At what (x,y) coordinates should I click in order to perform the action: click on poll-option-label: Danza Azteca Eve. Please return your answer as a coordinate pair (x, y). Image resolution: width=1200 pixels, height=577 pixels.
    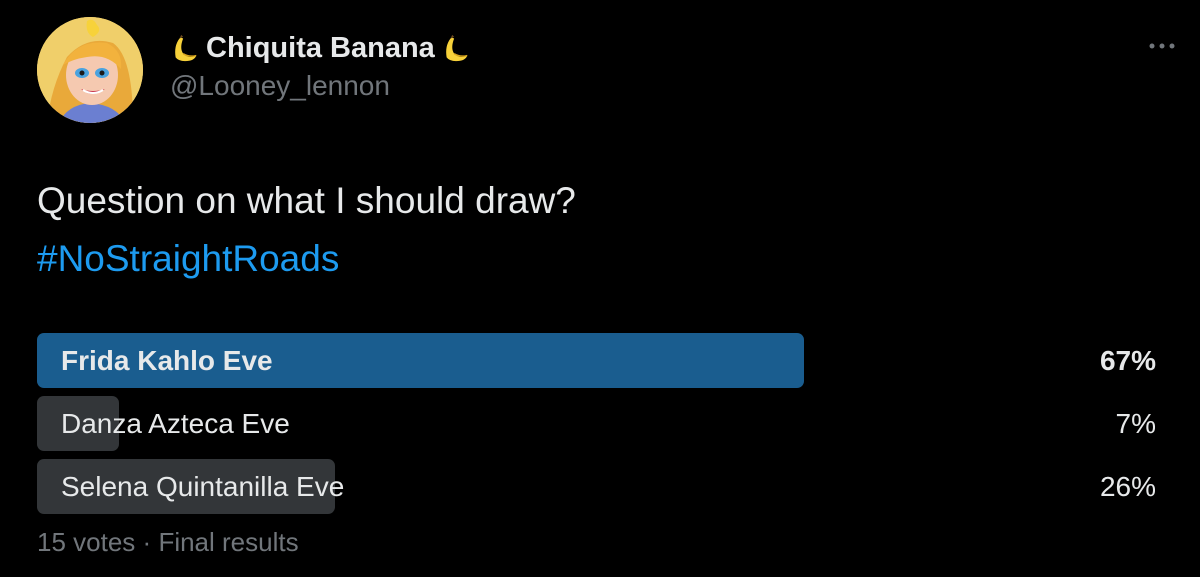
    Looking at the image, I should click on (175, 423).